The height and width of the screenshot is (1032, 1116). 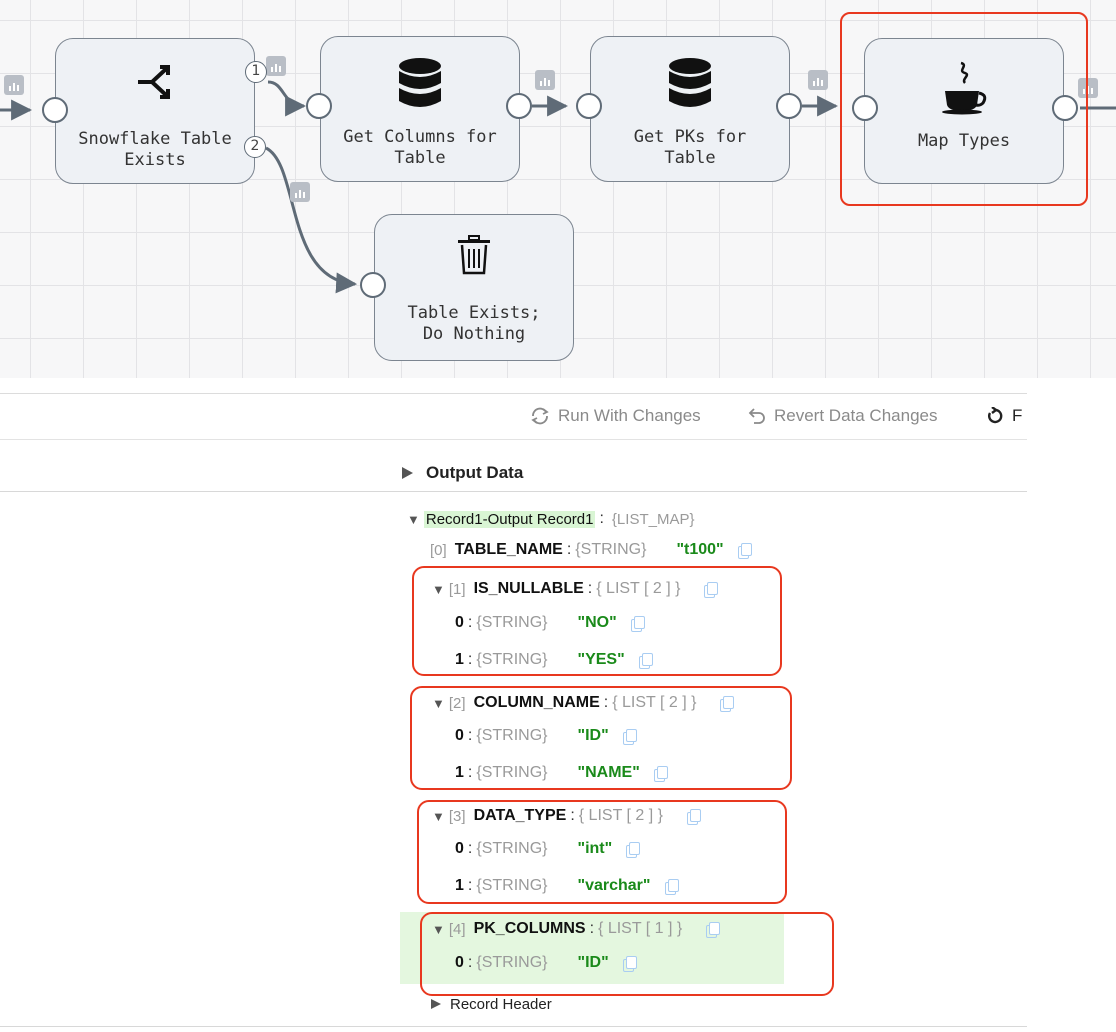 What do you see at coordinates (155, 111) in the screenshot?
I see `stage-snowflake-table-exists: Snowflake Table Exists` at bounding box center [155, 111].